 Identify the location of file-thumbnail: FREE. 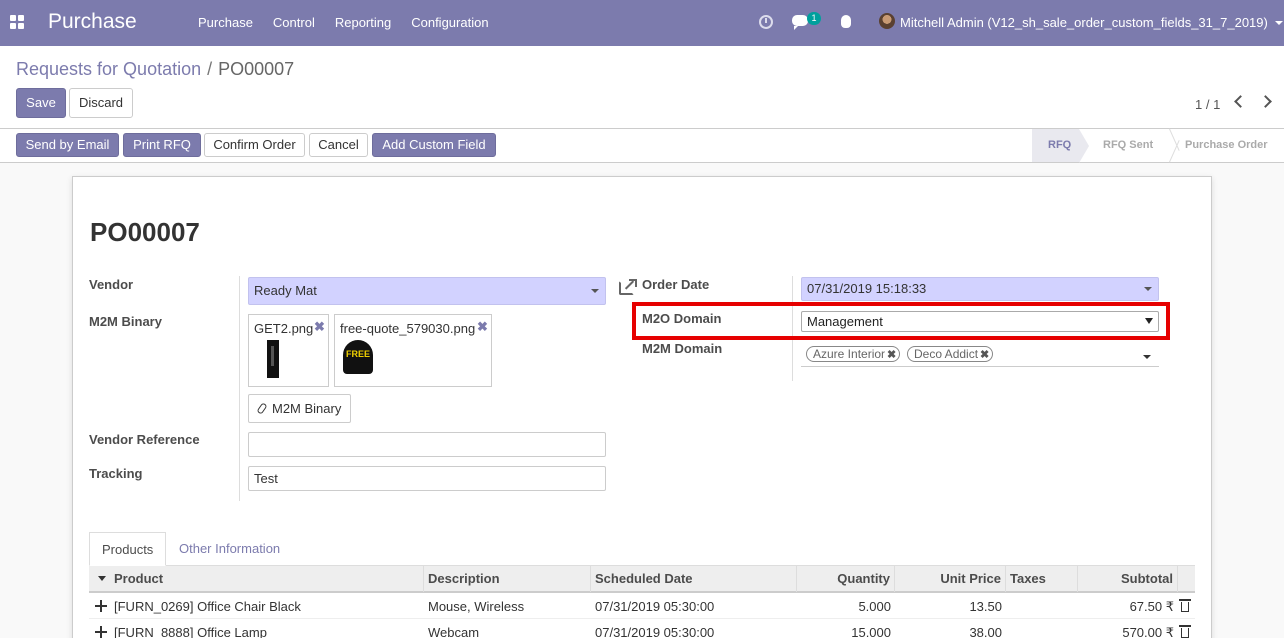
(358, 357).